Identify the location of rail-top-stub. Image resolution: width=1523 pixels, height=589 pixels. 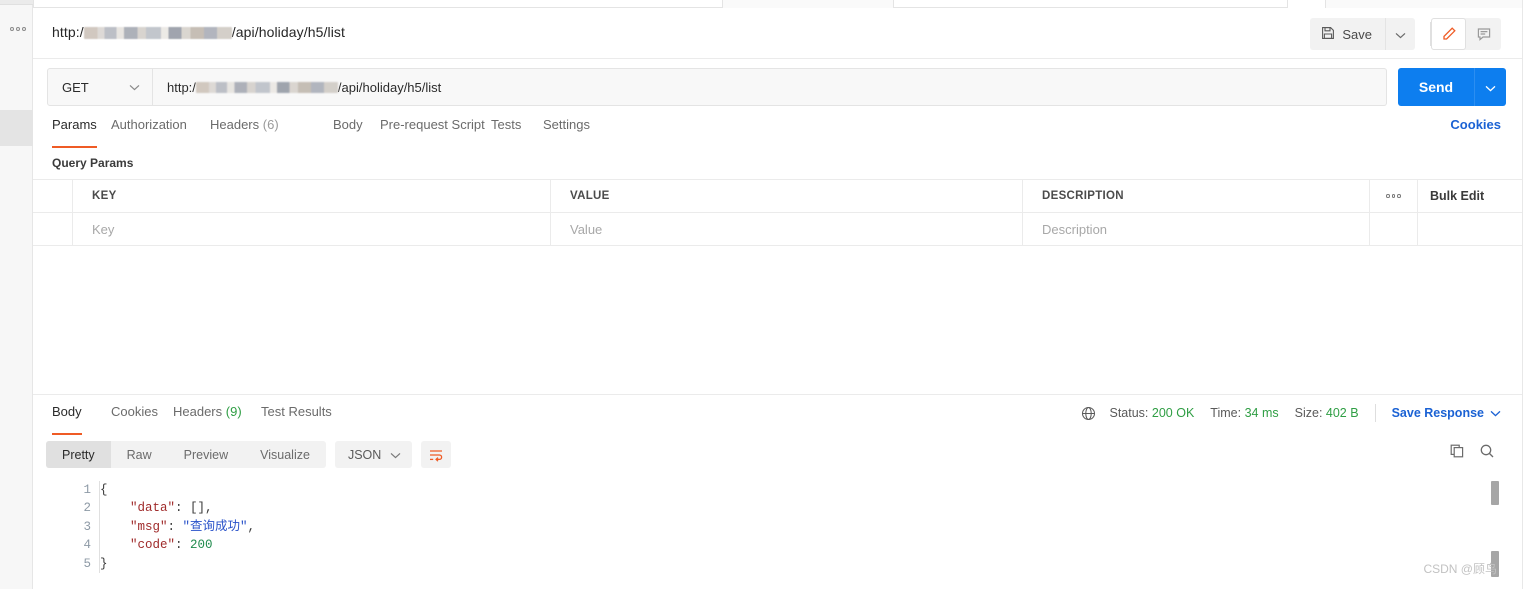
(16, 2).